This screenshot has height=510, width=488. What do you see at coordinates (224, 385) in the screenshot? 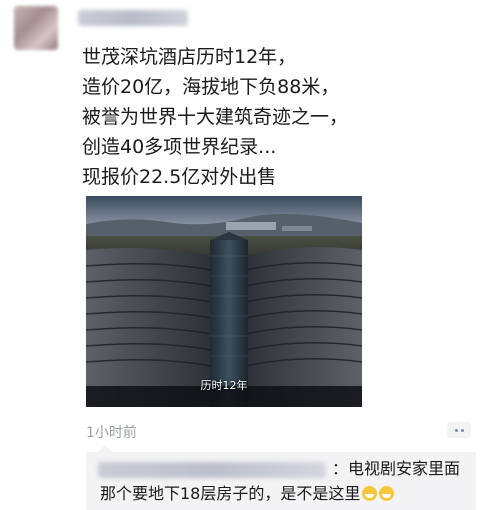
I see `video-caption: 历时12年` at bounding box center [224, 385].